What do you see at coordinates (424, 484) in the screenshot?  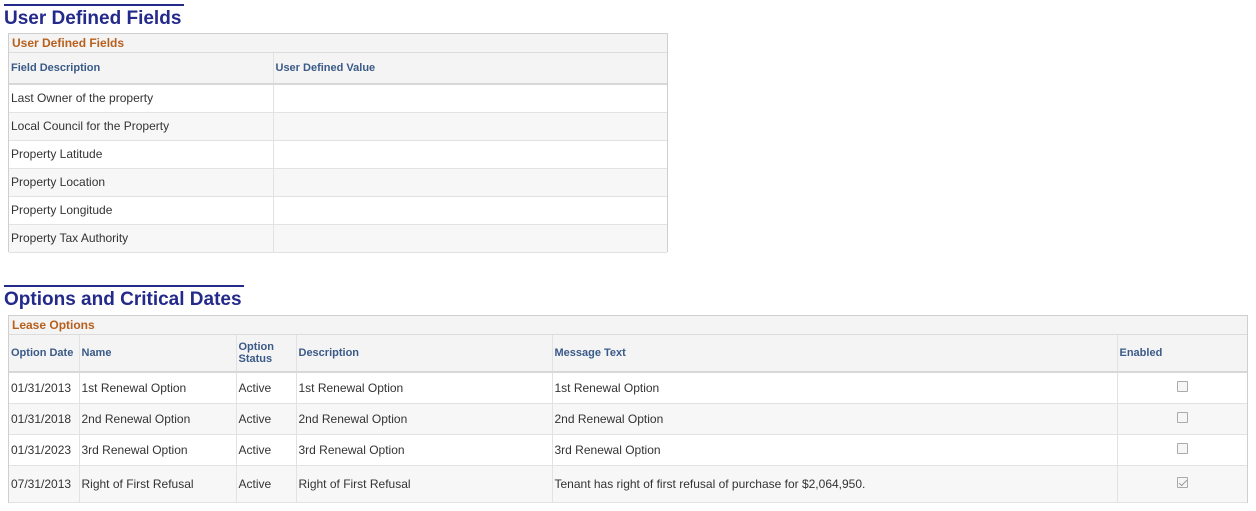 I see `option-description-cell: Right of First Refusal` at bounding box center [424, 484].